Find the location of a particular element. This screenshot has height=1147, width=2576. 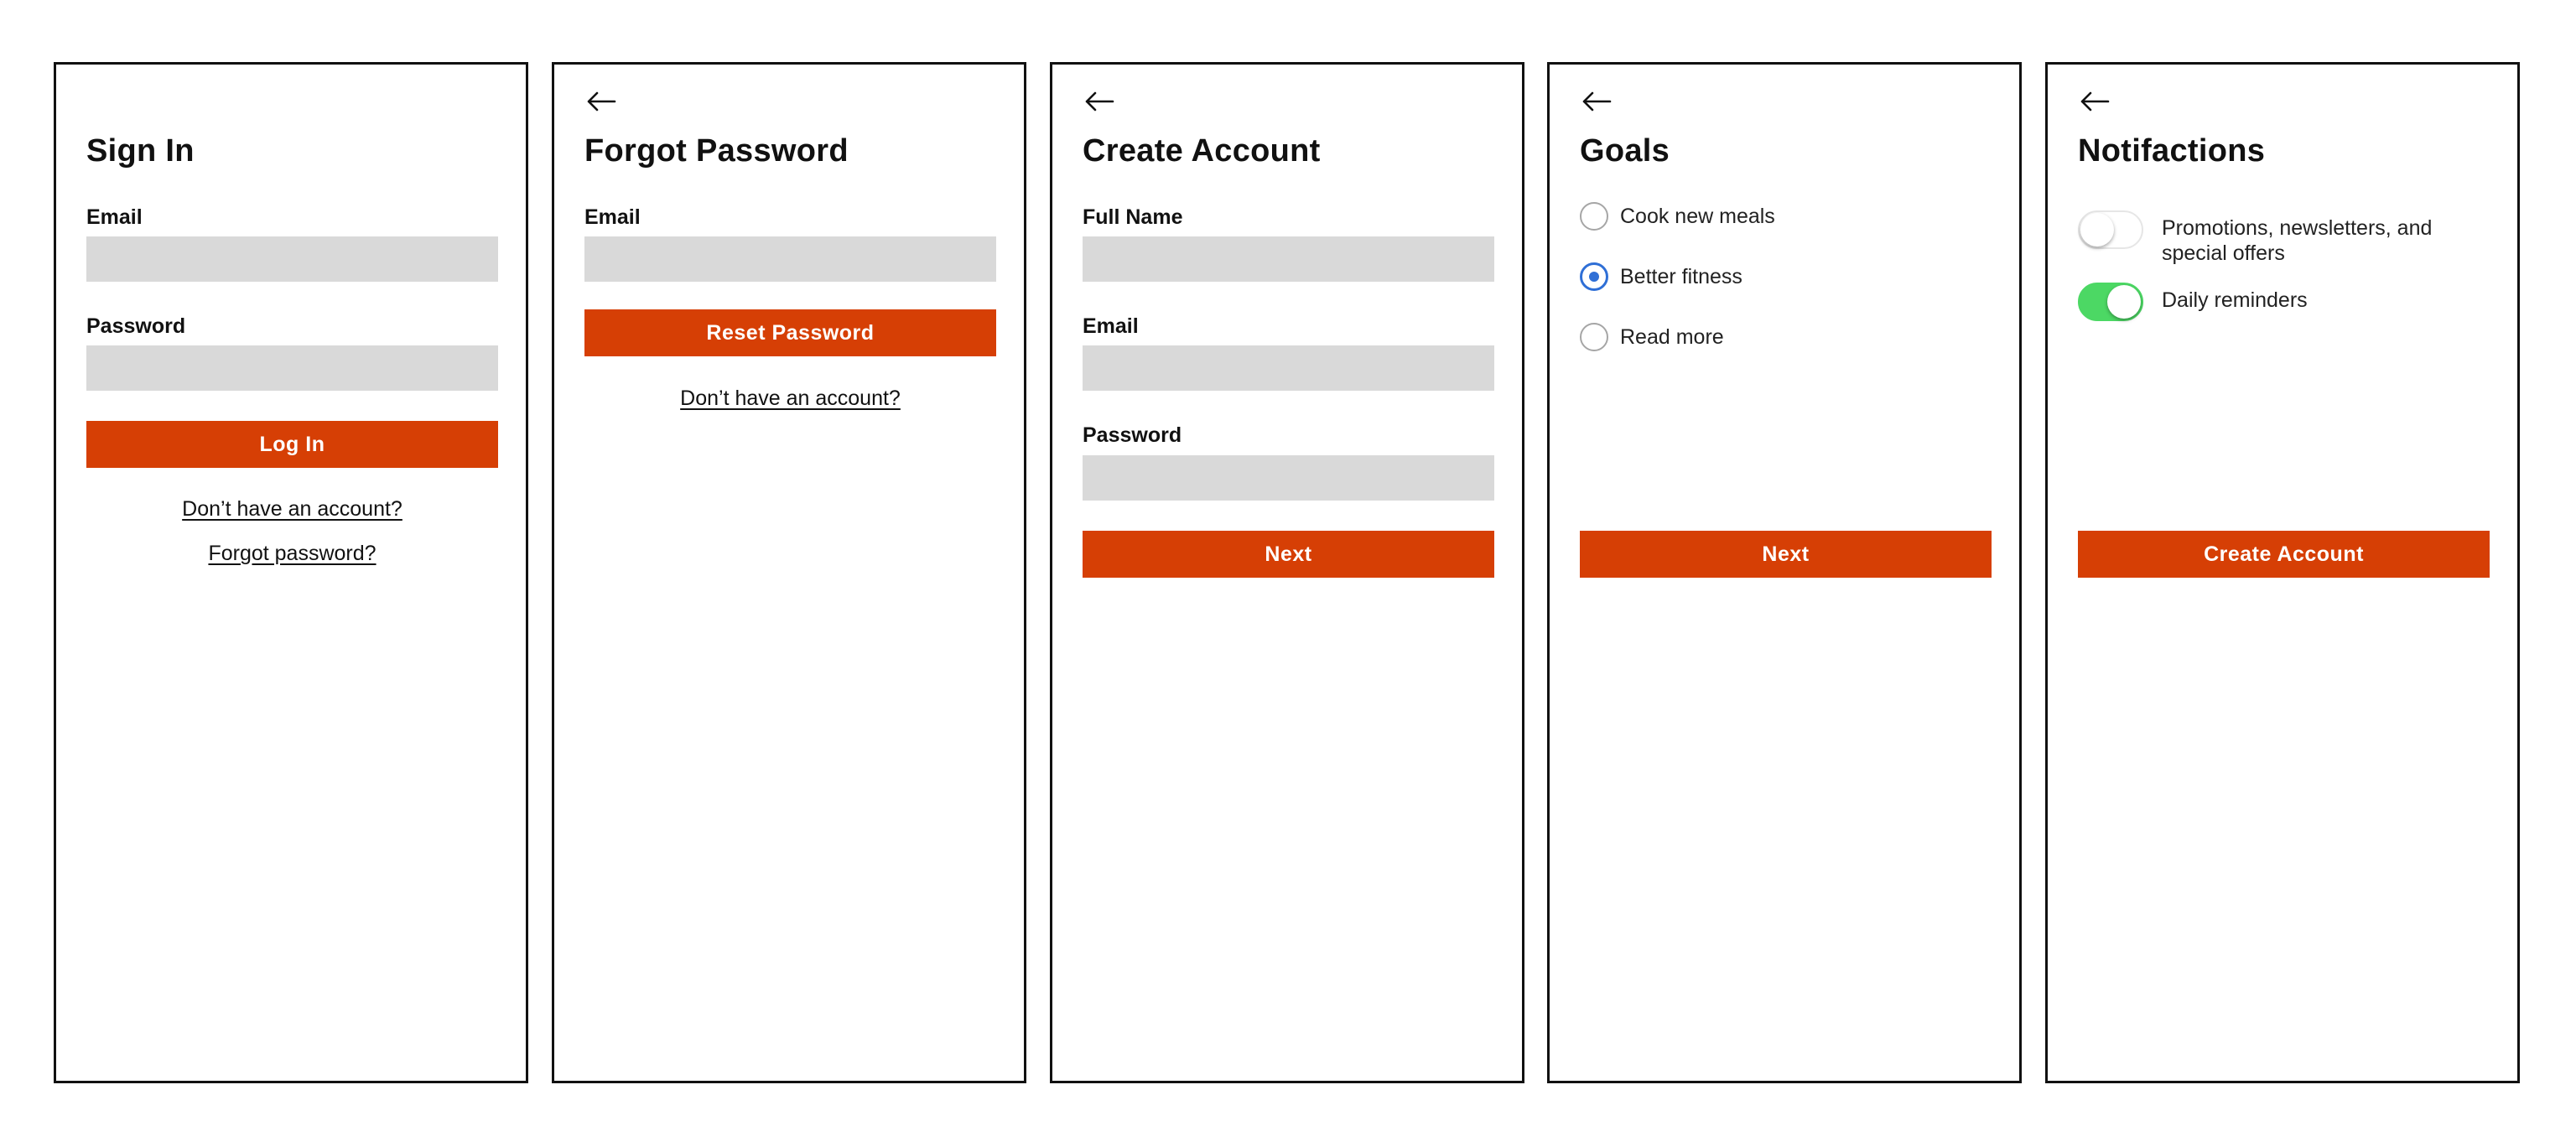

goal-option-cook: Cook new meals is located at coordinates (1677, 217).